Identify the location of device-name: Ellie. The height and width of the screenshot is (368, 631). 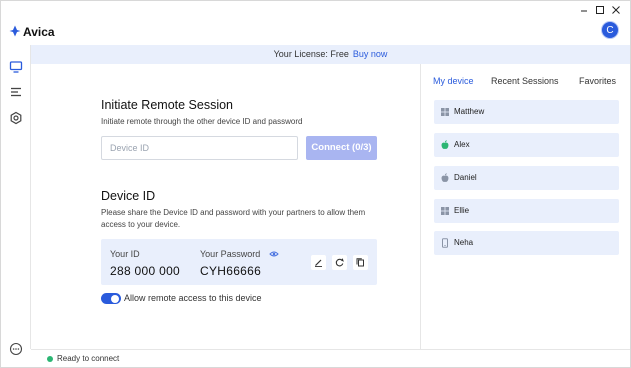
(462, 210).